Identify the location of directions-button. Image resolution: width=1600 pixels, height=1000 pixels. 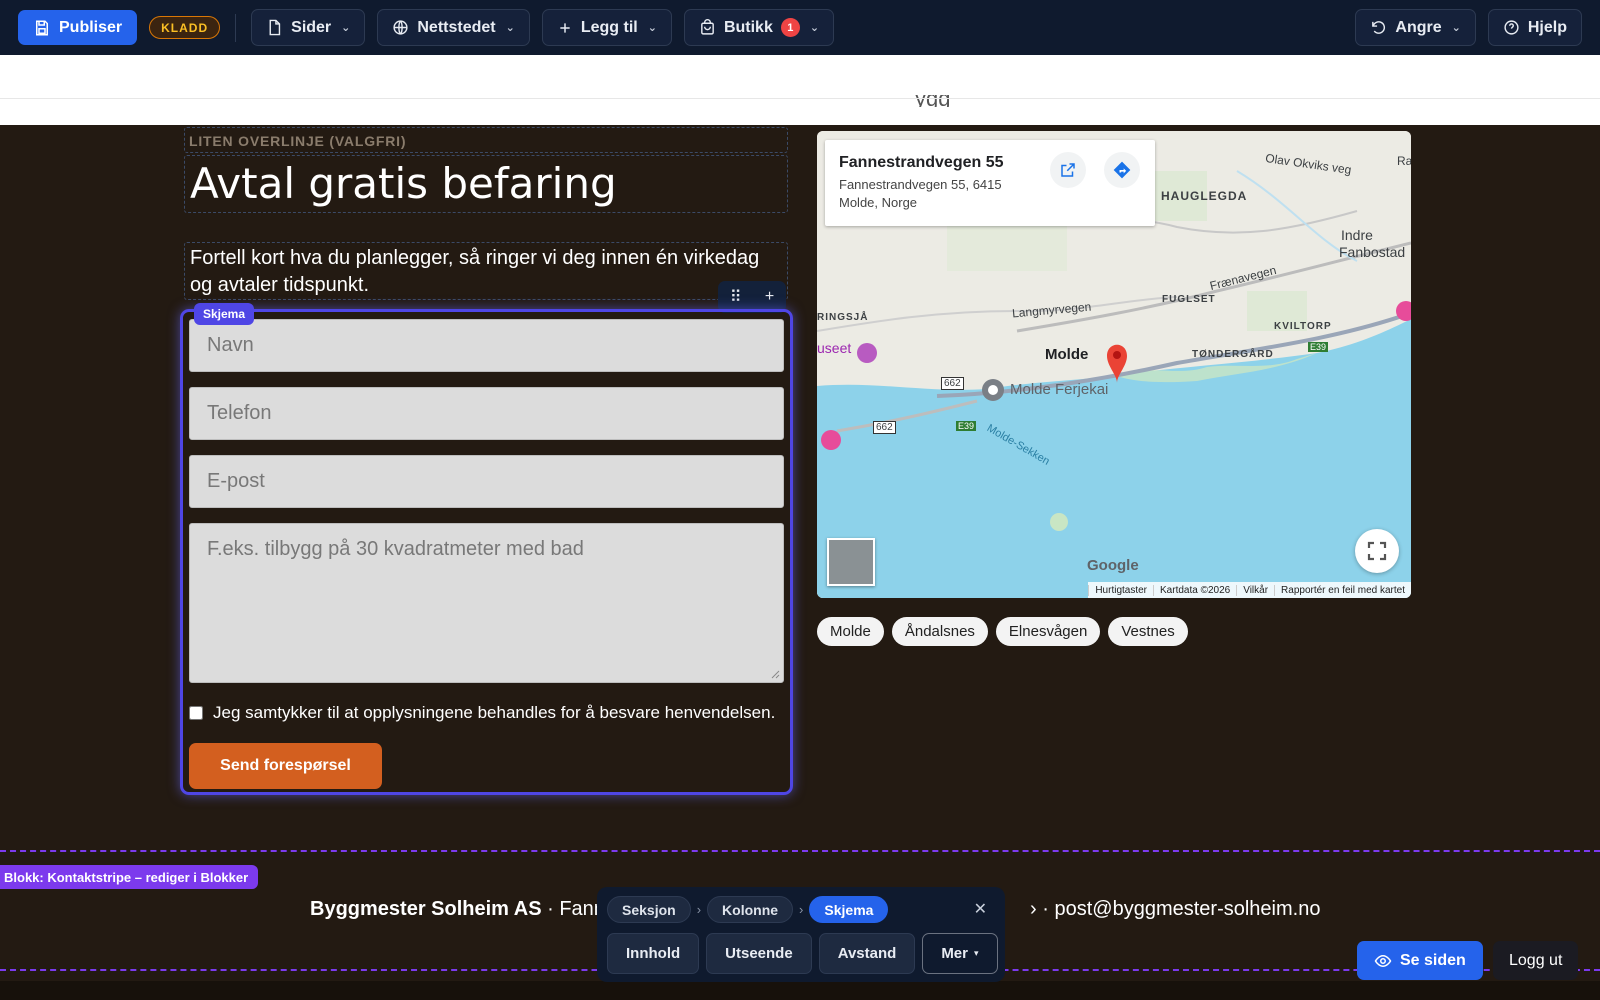
(1122, 170).